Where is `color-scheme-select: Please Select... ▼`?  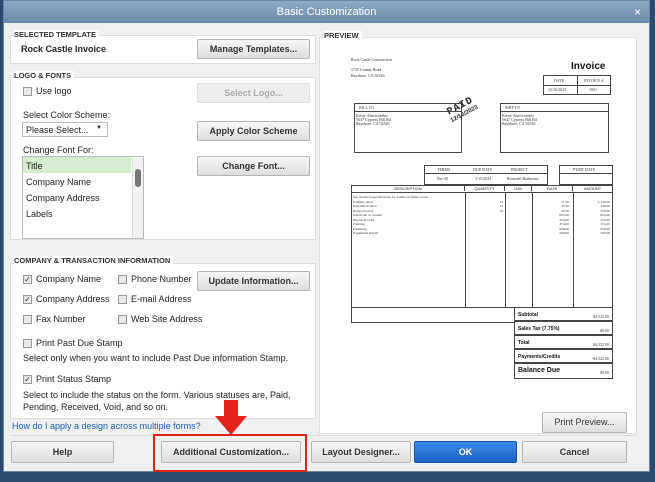 color-scheme-select: Please Select... ▼ is located at coordinates (65, 129).